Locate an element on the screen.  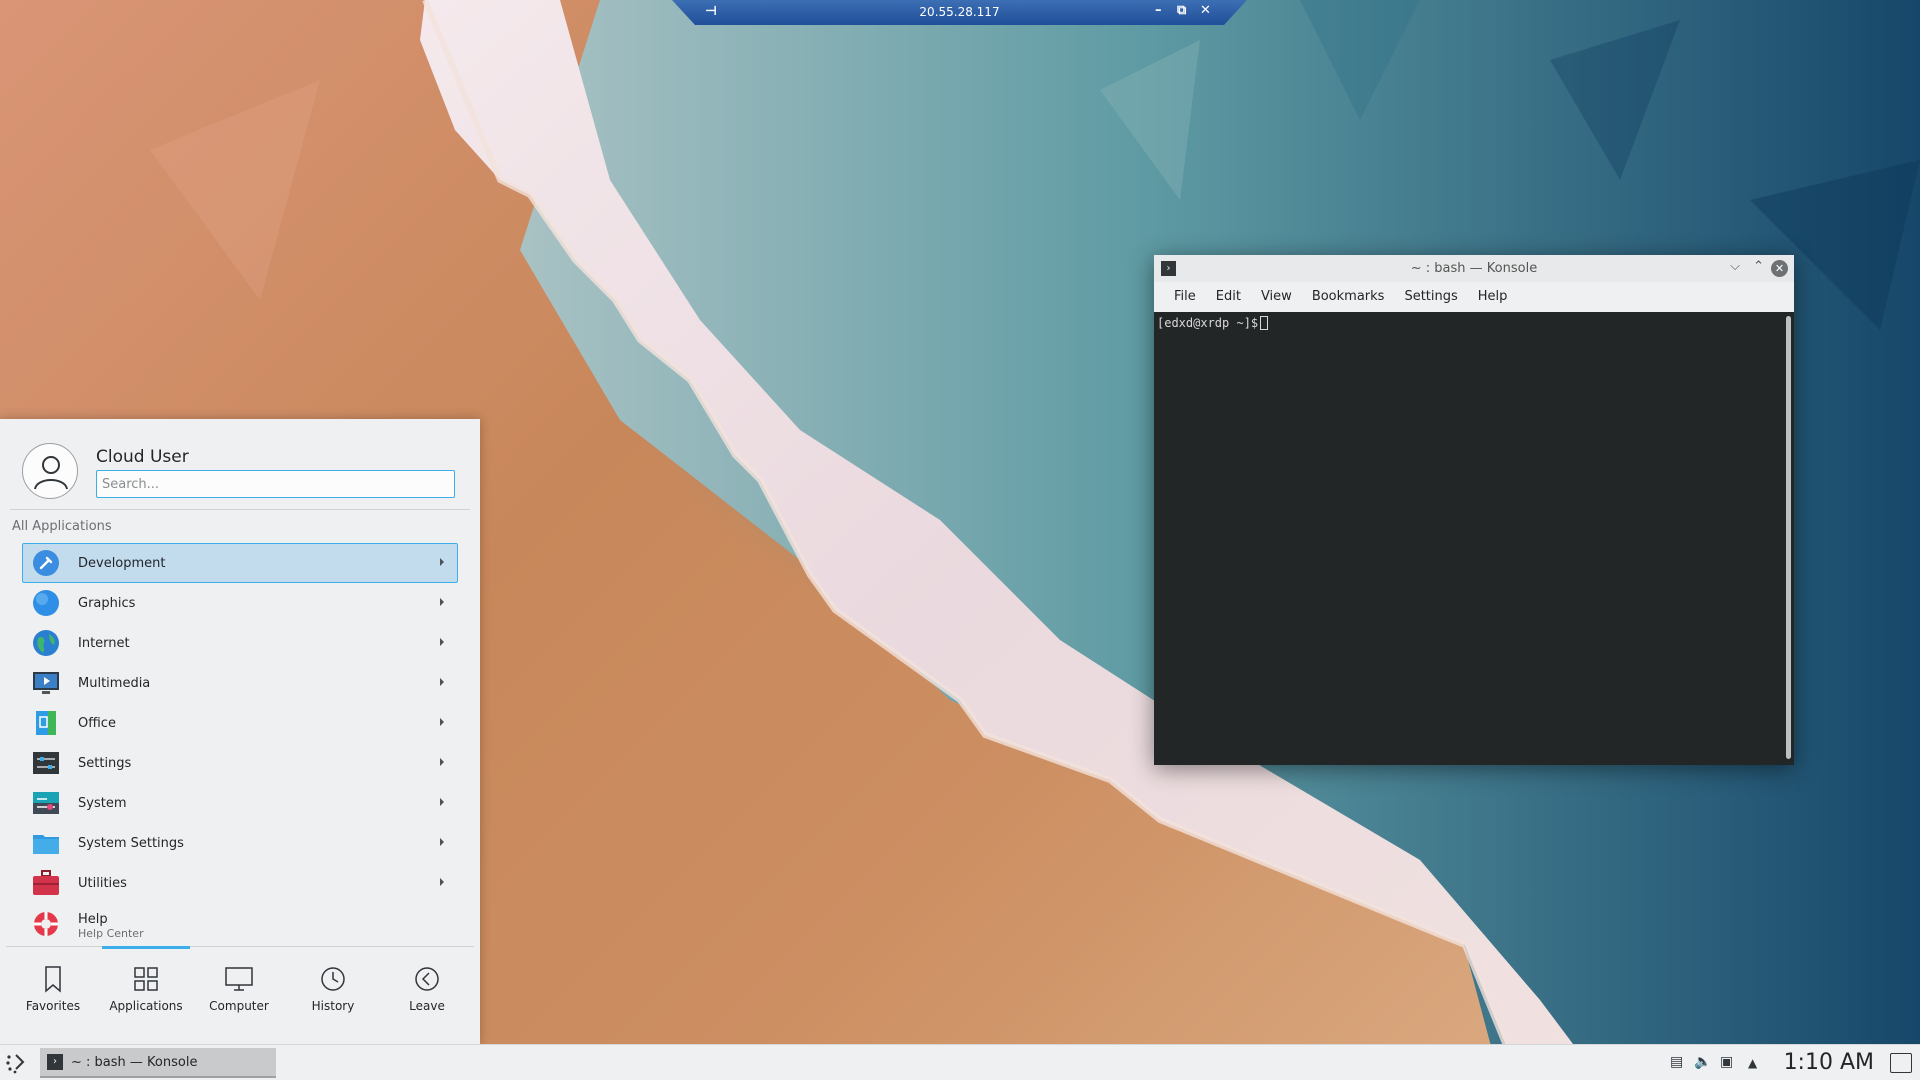
category-settings: Settings is located at coordinates (240, 763).